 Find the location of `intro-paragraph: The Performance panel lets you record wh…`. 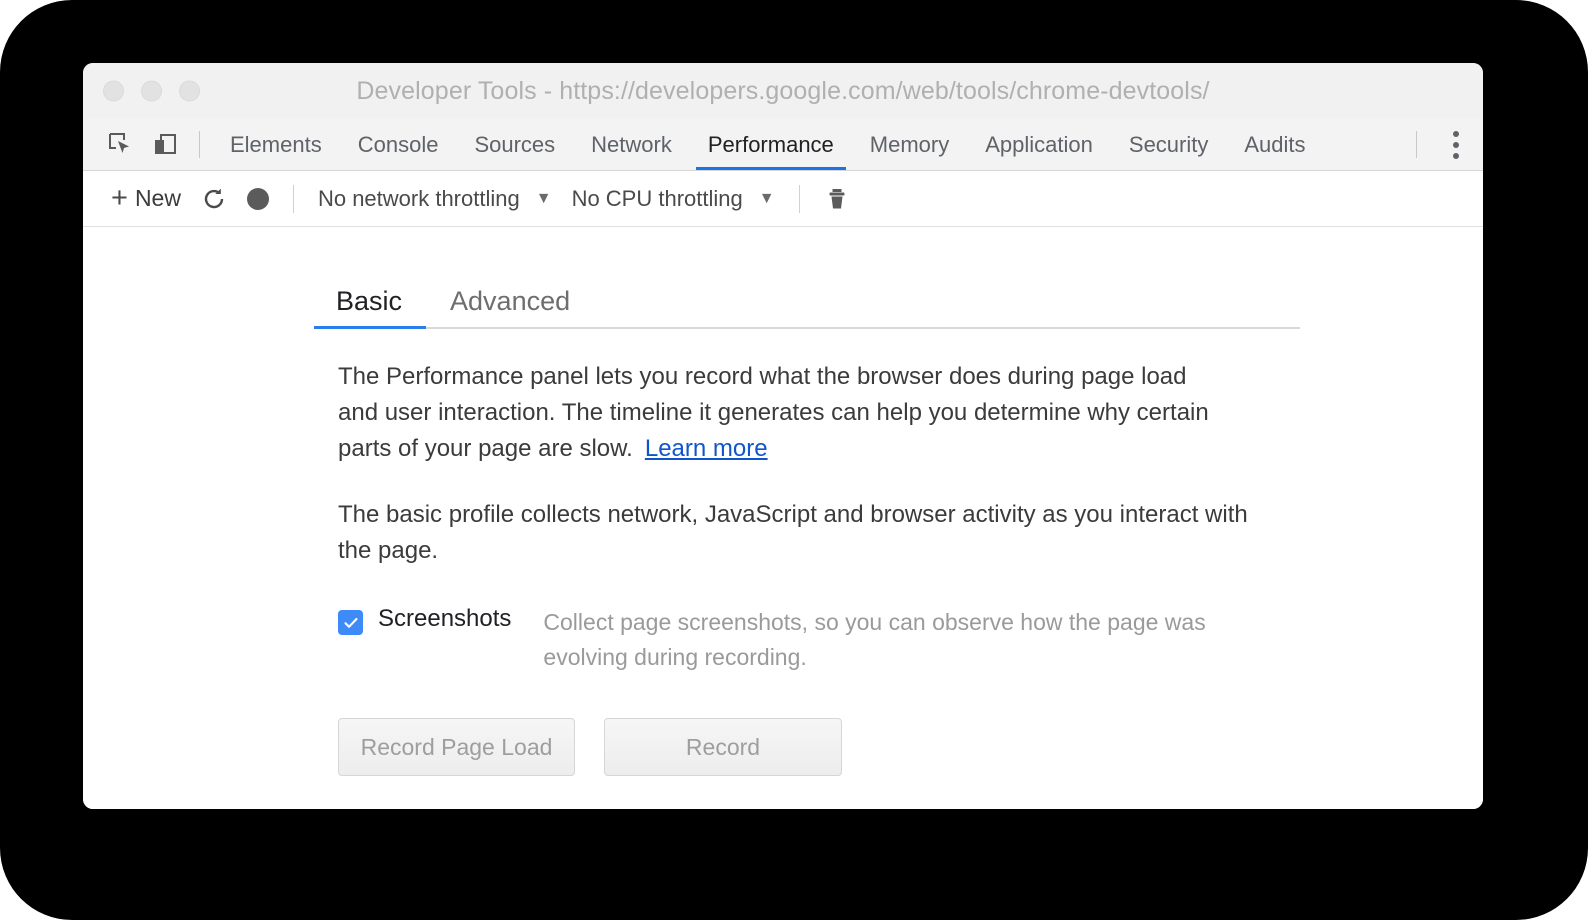

intro-paragraph: The Performance panel lets you record wh… is located at coordinates (784, 413).